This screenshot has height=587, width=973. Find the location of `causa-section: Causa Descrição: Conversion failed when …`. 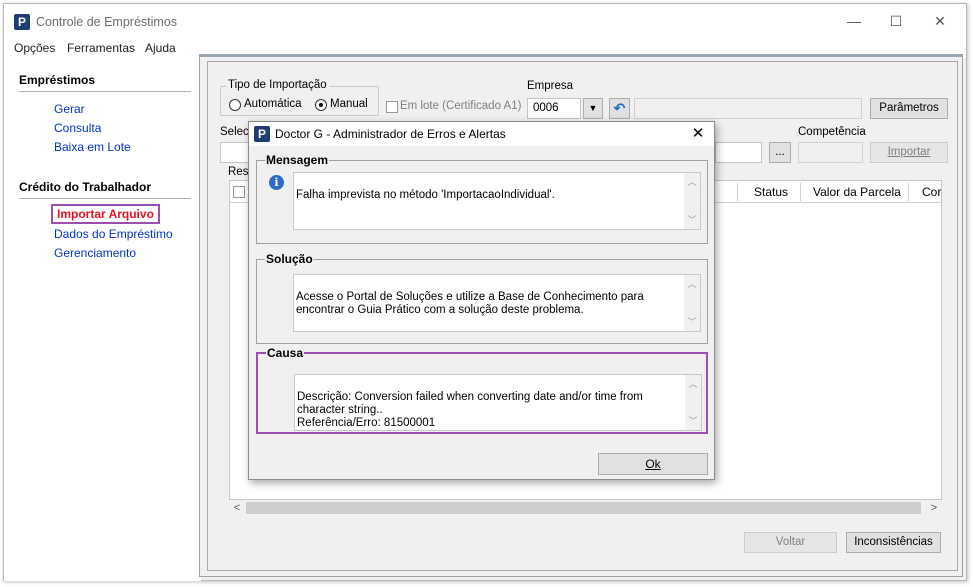

causa-section: Causa Descrição: Conversion failed when … is located at coordinates (482, 390).